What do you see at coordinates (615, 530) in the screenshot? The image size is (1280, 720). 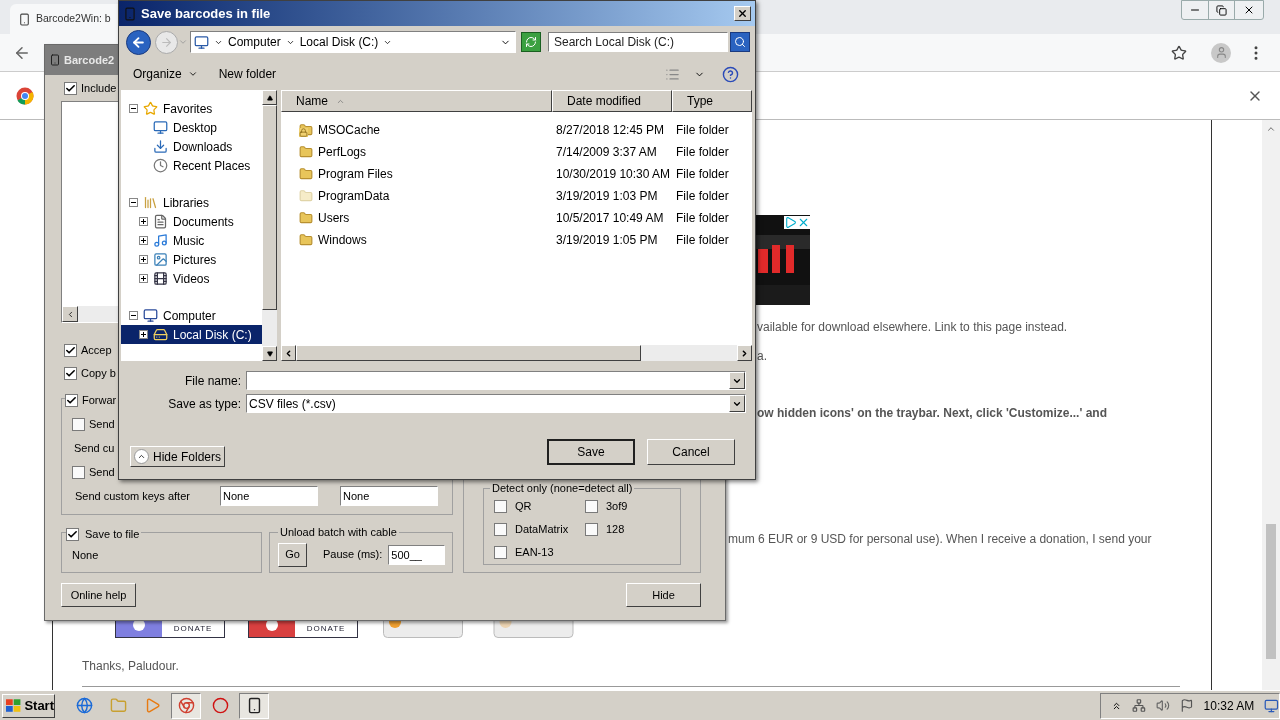 I see `option-label: 128` at bounding box center [615, 530].